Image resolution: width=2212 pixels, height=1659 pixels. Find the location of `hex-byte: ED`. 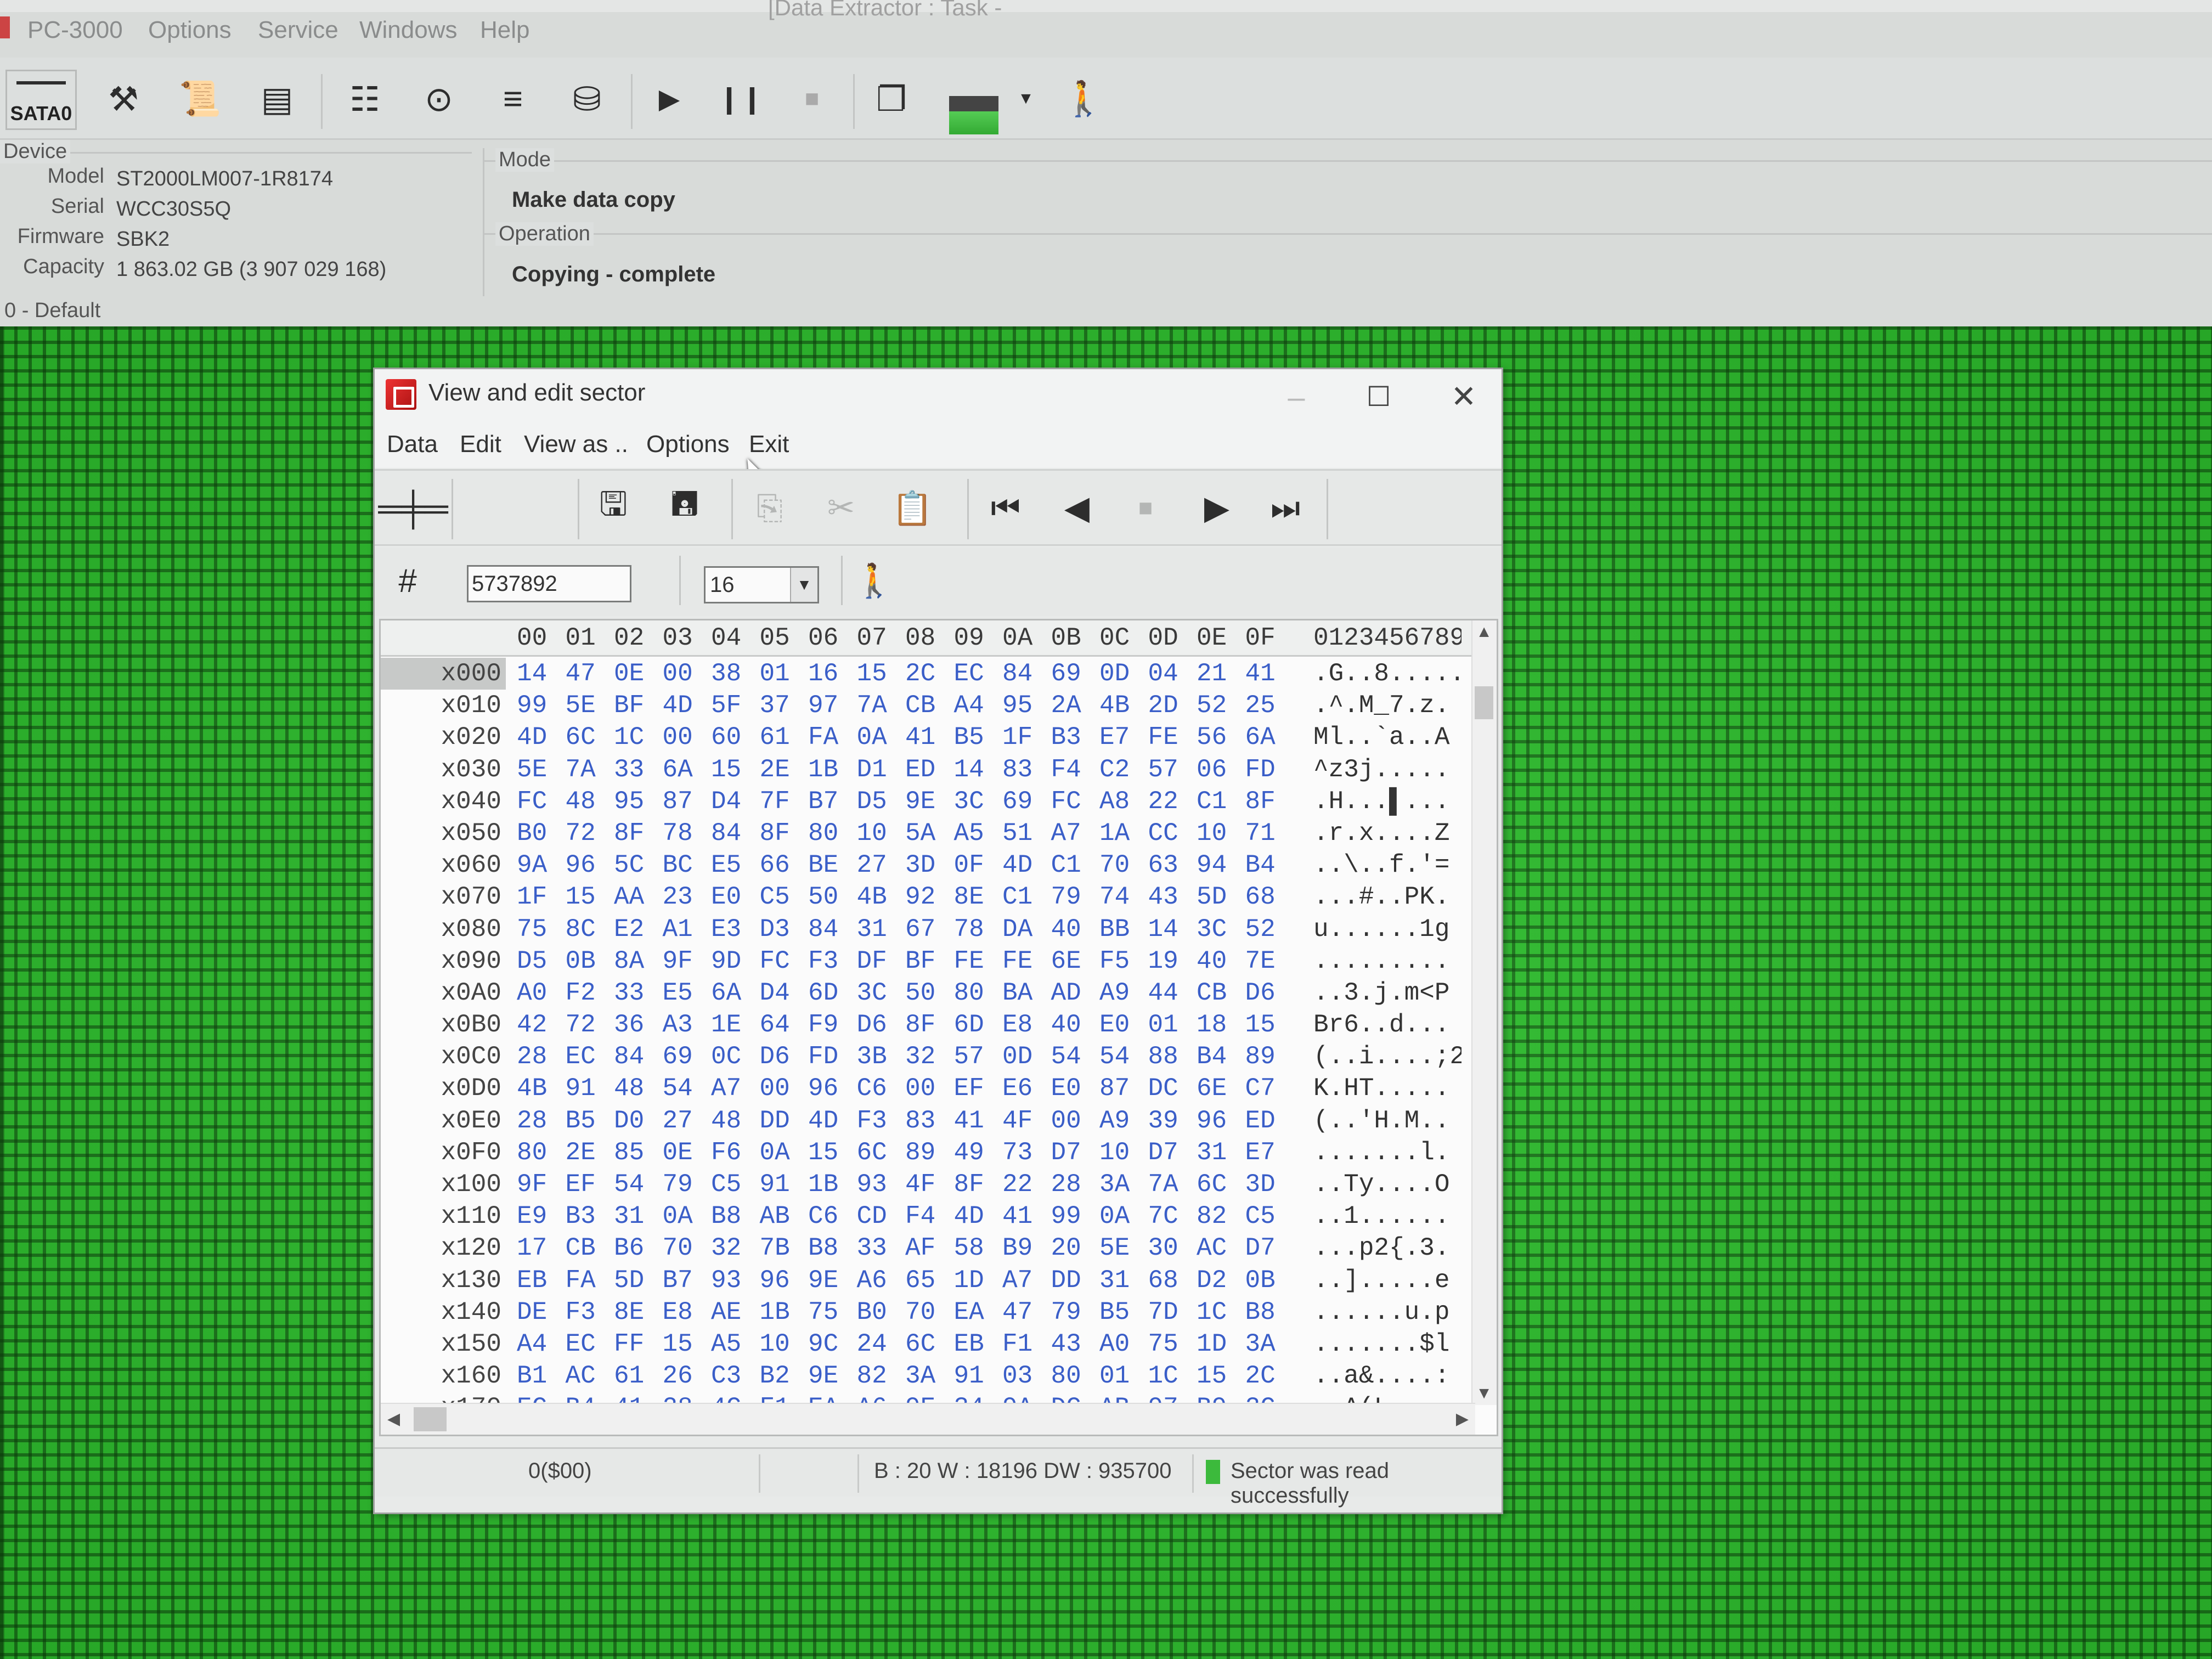

hex-byte: ED is located at coordinates (920, 770).